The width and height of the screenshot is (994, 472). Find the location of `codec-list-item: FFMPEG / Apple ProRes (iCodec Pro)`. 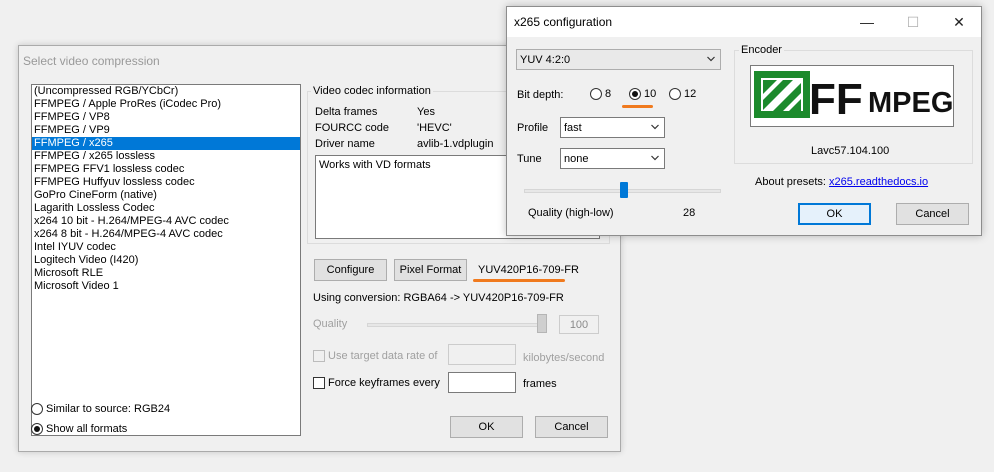

codec-list-item: FFMPEG / Apple ProRes (iCodec Pro) is located at coordinates (166, 104).